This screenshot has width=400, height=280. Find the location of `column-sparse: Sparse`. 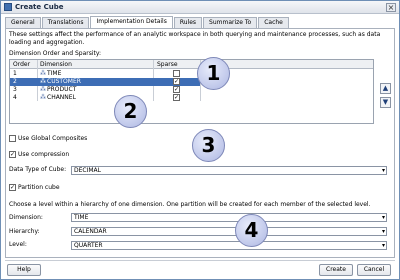

column-sparse: Sparse is located at coordinates (167, 64).